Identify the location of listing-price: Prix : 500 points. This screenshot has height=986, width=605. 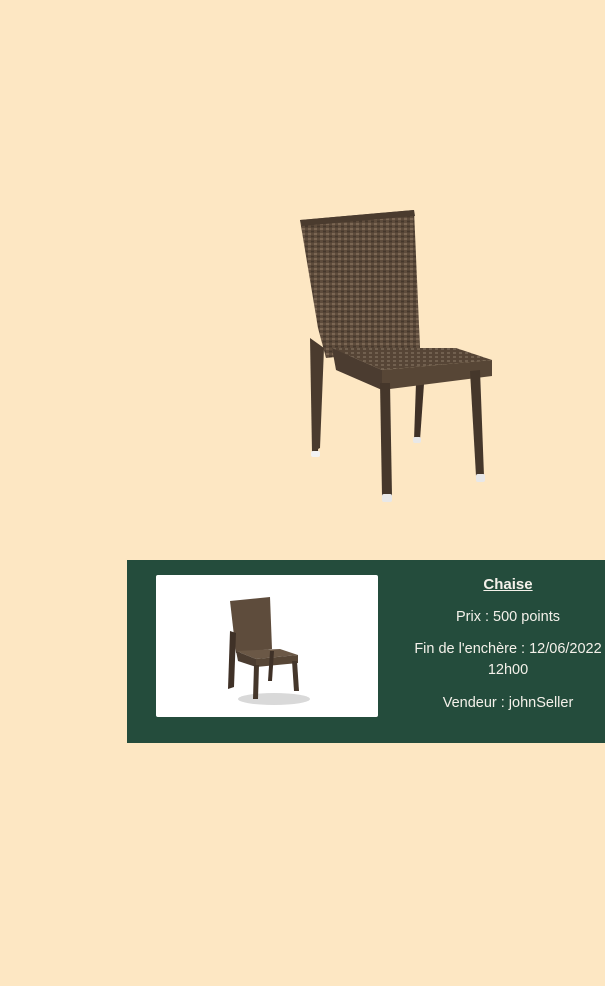
(508, 617).